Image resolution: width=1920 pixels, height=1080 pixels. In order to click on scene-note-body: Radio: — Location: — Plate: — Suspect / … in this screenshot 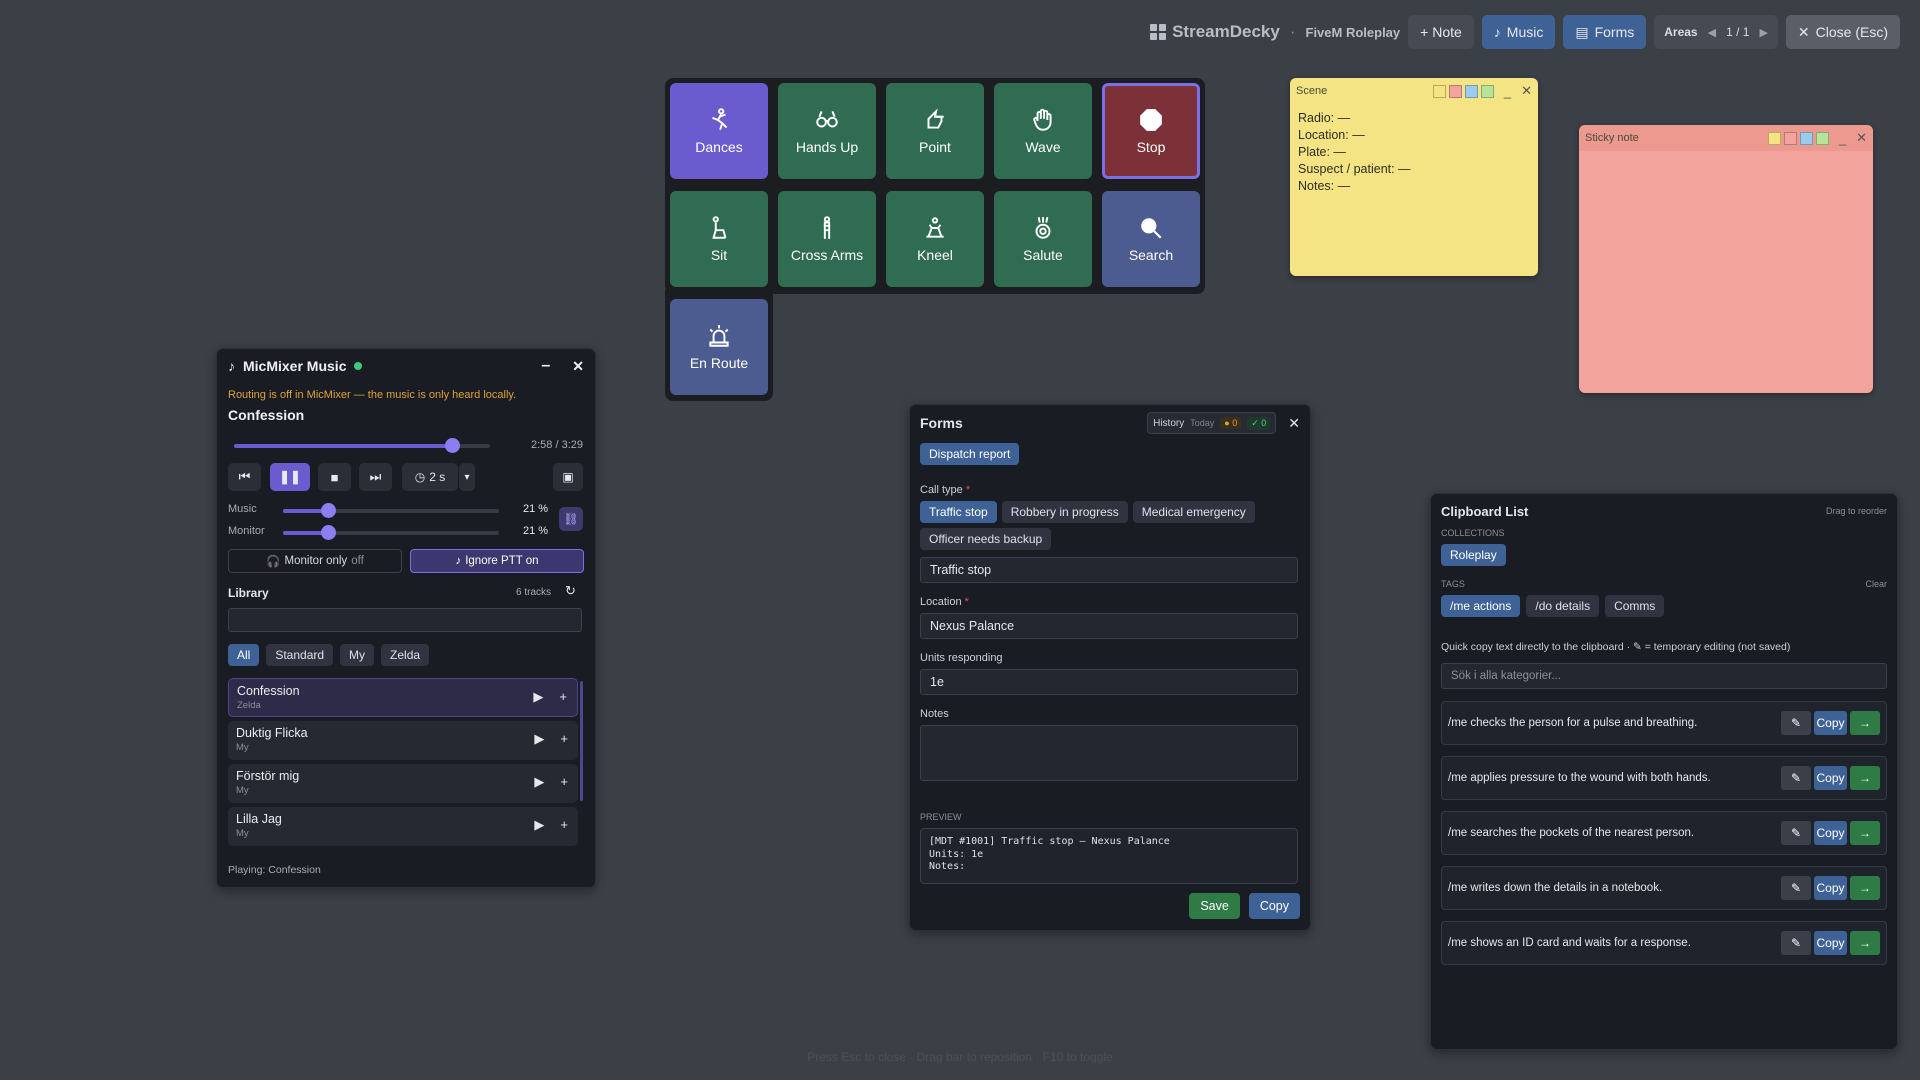, I will do `click(1414, 152)`.